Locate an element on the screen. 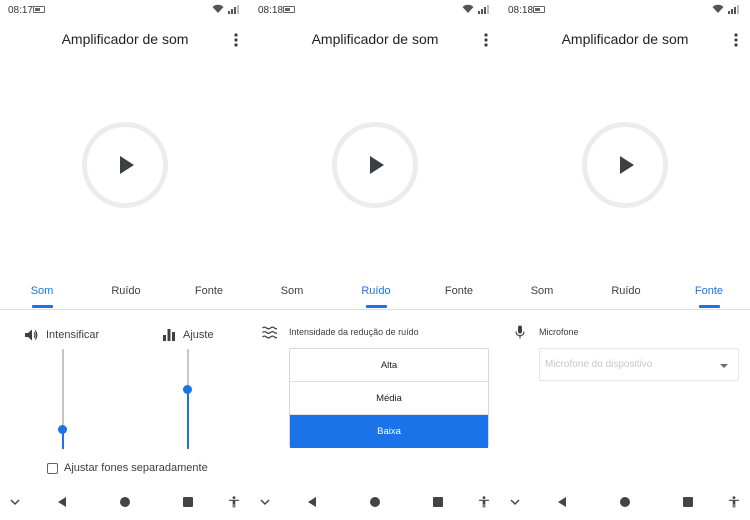  boost-slider-thumb is located at coordinates (62, 429).